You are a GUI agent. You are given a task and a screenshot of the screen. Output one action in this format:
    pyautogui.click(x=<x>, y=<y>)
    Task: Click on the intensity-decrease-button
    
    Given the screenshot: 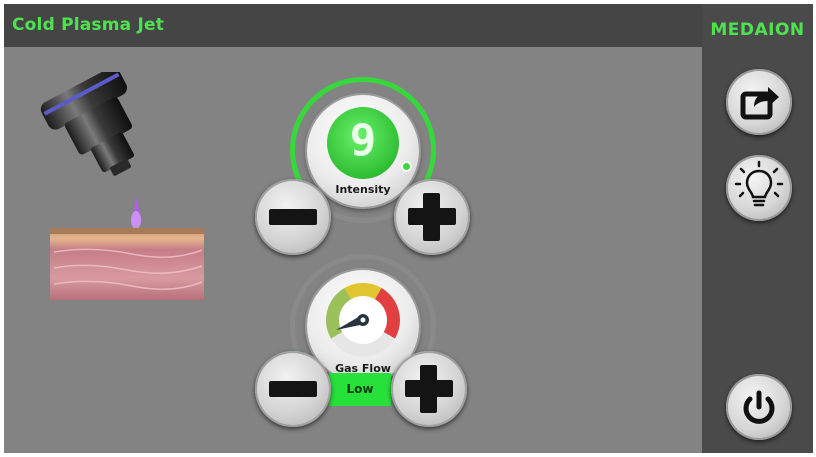 What is the action you would take?
    pyautogui.click(x=293, y=217)
    